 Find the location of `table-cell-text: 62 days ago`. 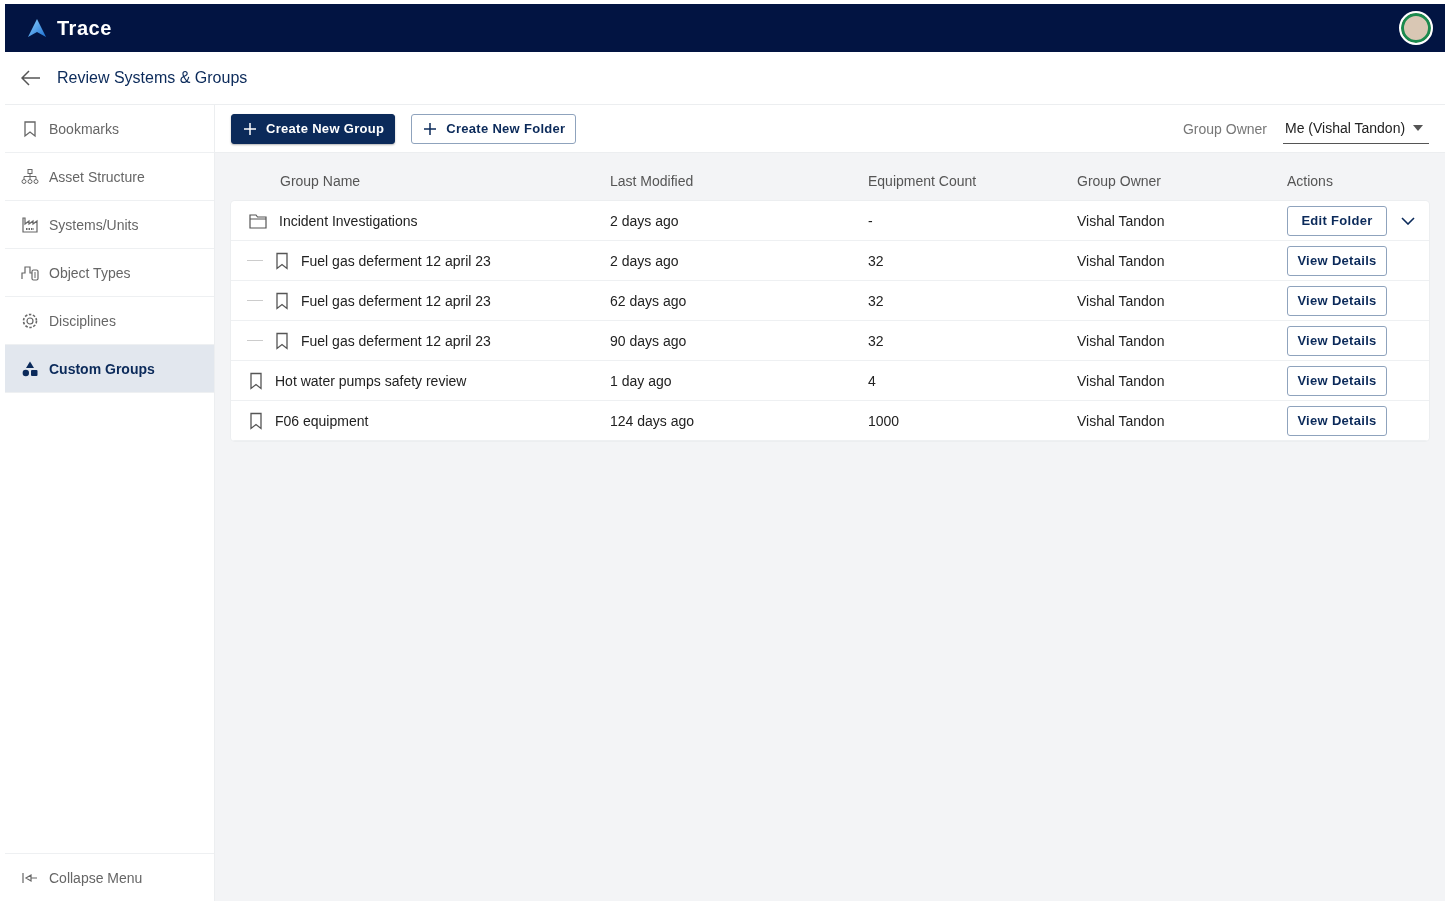

table-cell-text: 62 days ago is located at coordinates (649, 300).